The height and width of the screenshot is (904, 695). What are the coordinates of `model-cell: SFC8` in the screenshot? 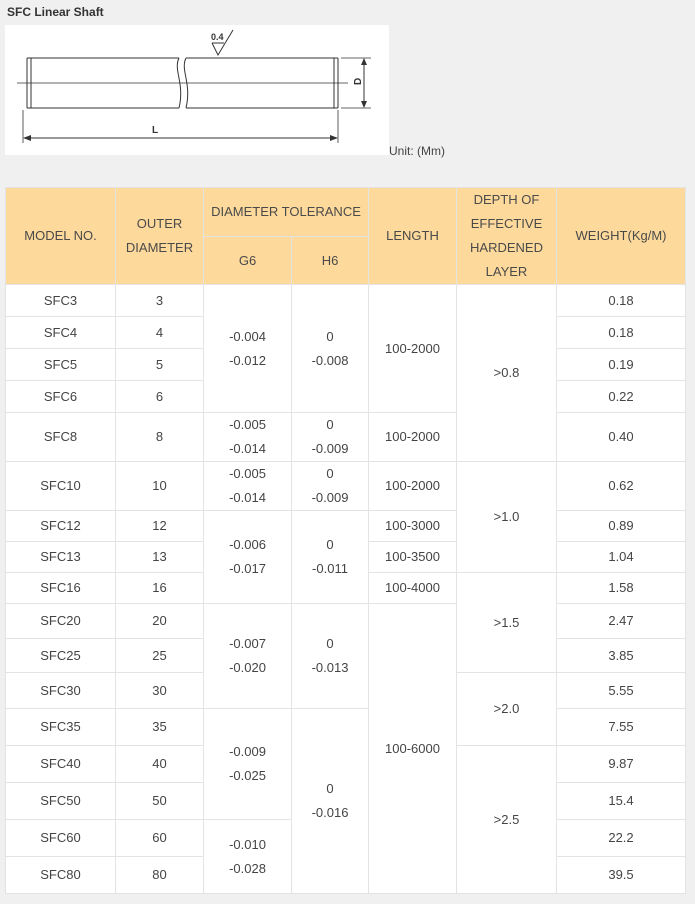 It's located at (60, 437).